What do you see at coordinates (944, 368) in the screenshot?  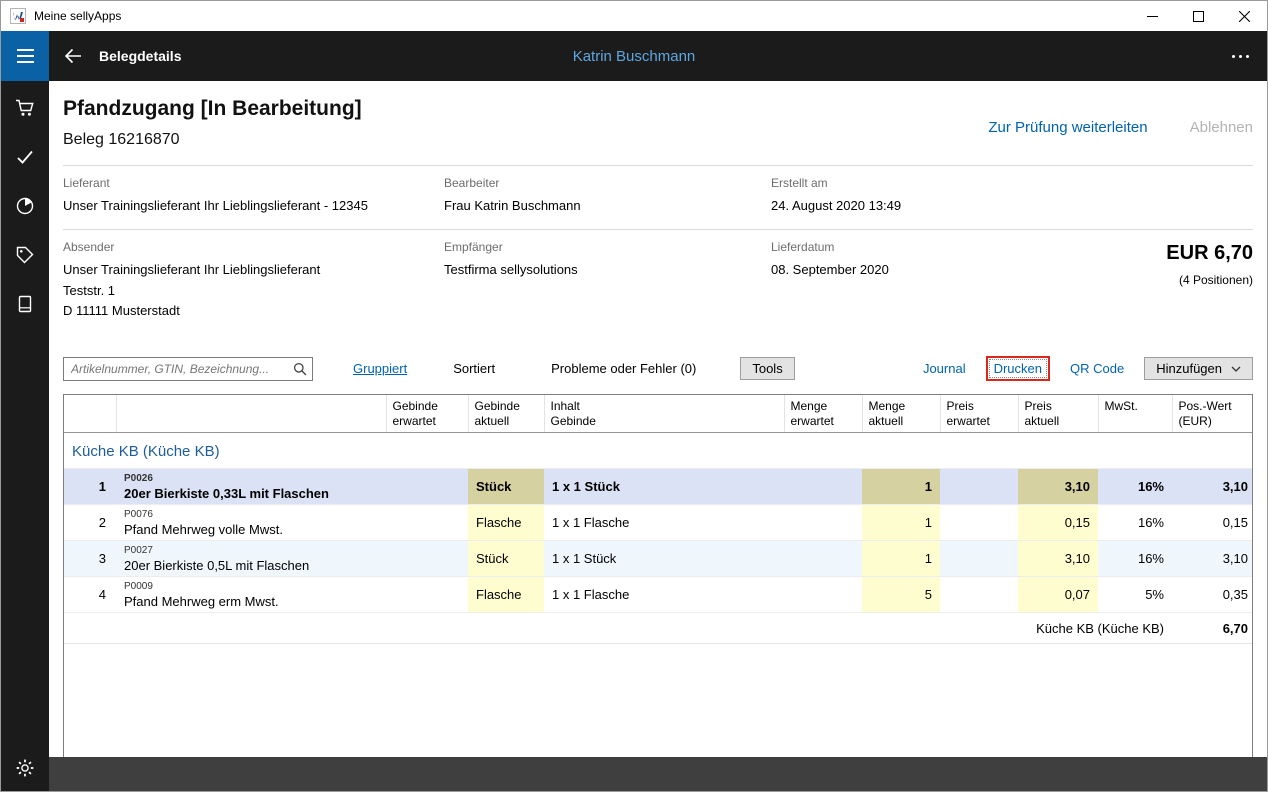 I see `journal-link: Journal` at bounding box center [944, 368].